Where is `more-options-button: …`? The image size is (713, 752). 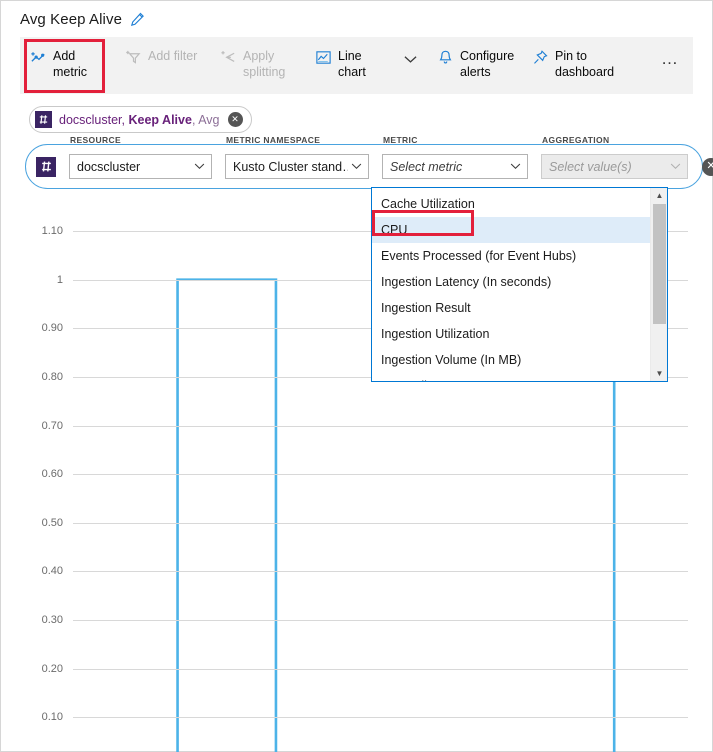
more-options-button: … is located at coordinates (677, 65).